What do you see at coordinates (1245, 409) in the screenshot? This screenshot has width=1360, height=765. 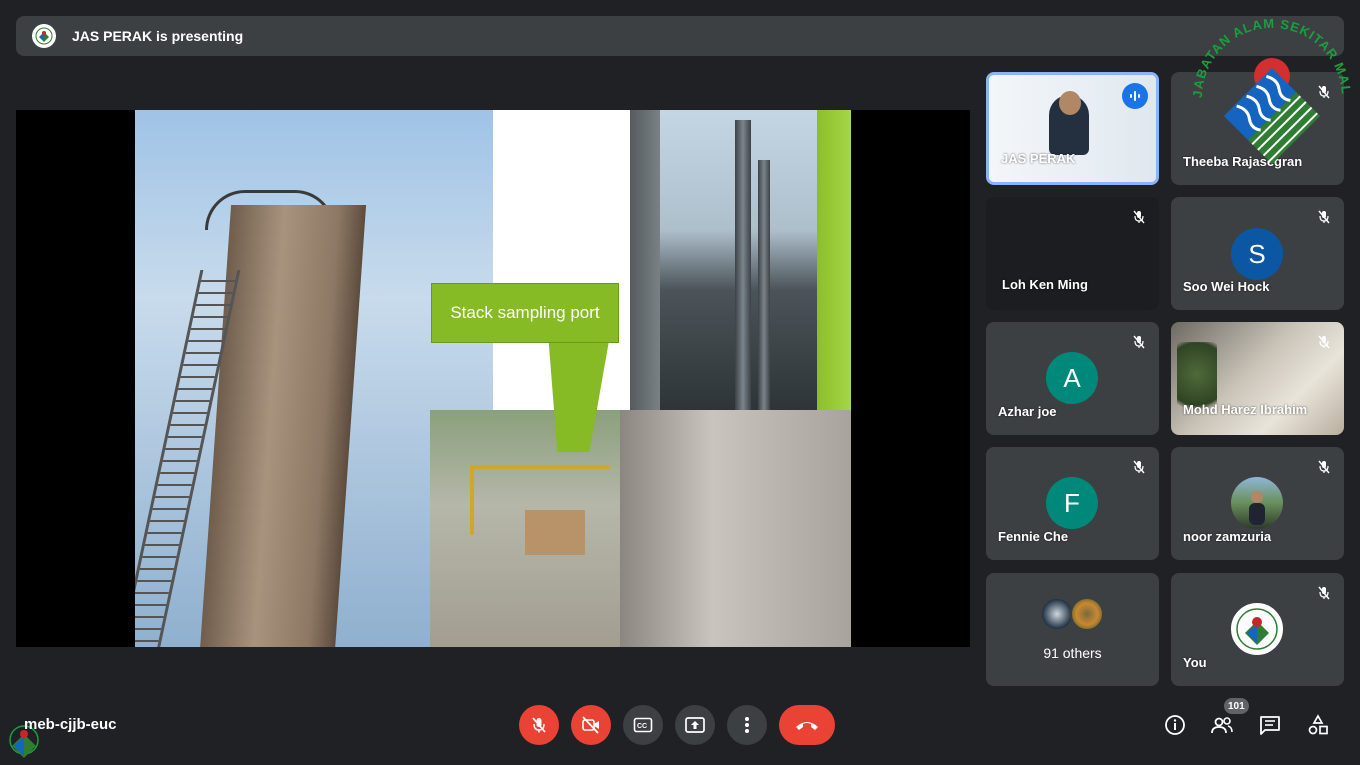 I see `participant-name: Mohd Harez Ibrahim` at bounding box center [1245, 409].